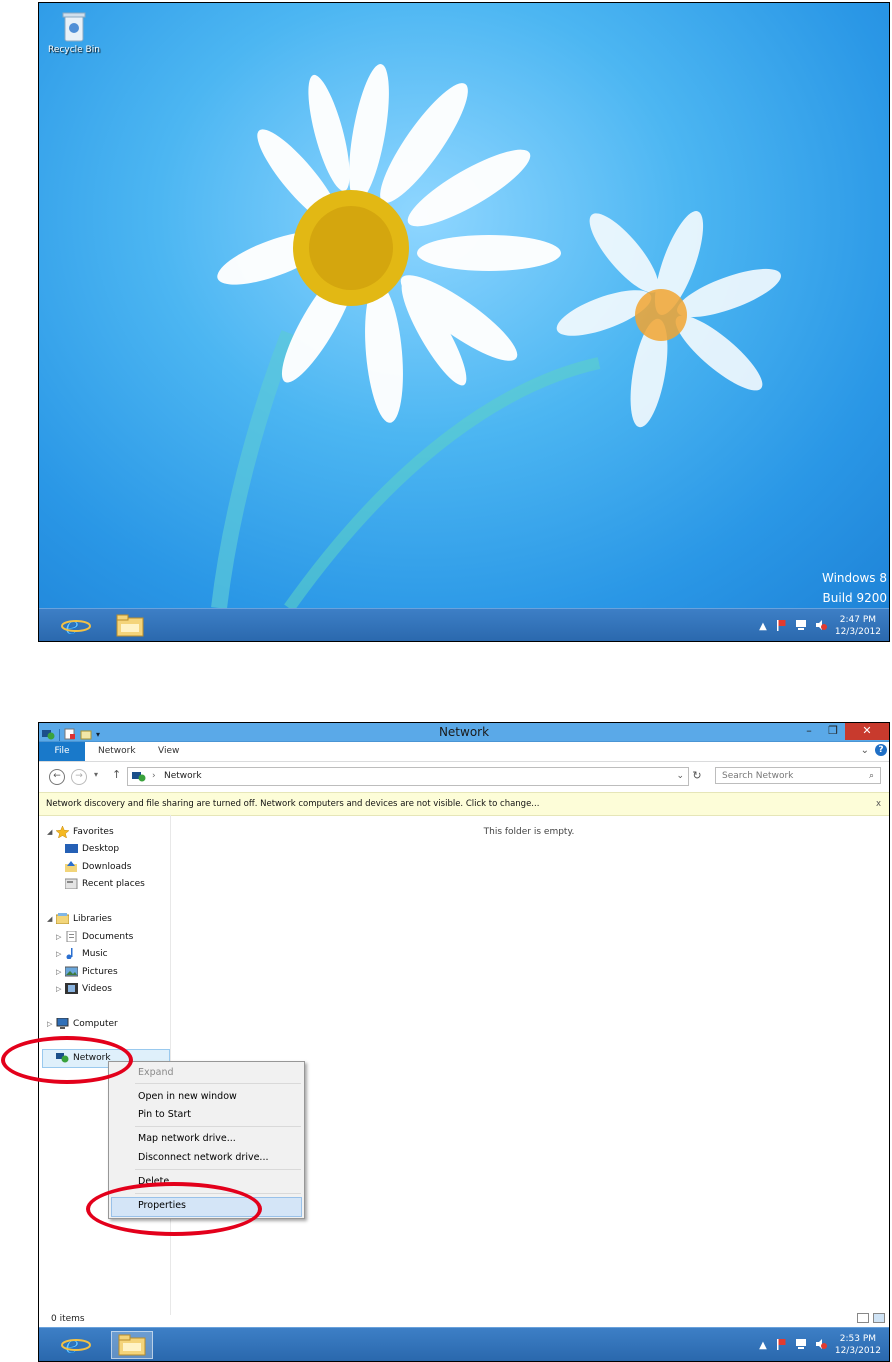 This screenshot has width=892, height=1362. Describe the element at coordinates (108, 937) in the screenshot. I see `tree-documents-label: Documents` at that location.